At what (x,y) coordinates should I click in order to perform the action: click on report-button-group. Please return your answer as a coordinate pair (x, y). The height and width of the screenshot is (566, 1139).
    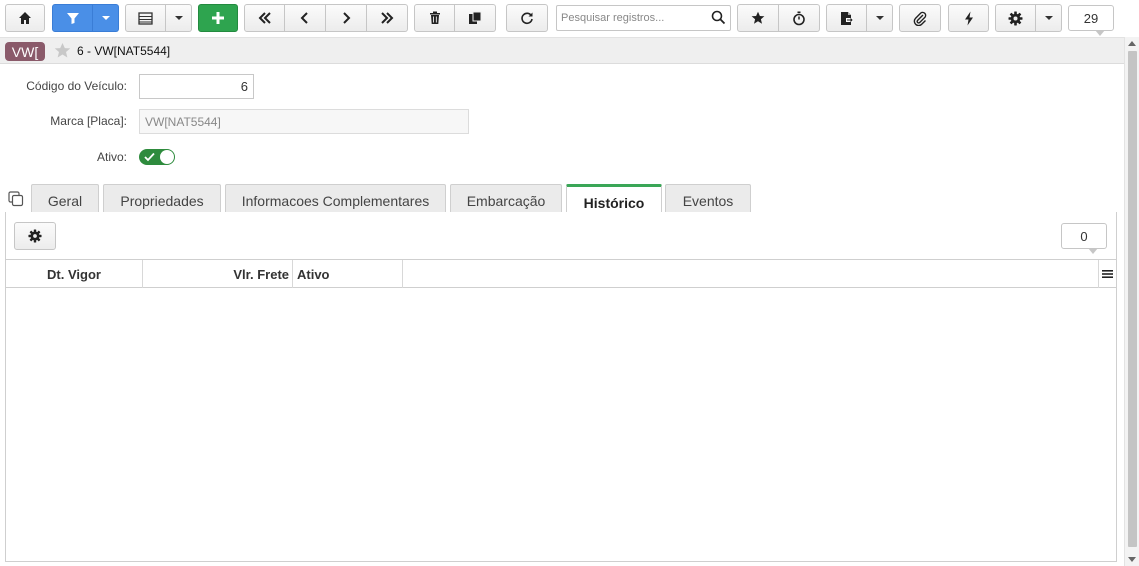
    Looking at the image, I should click on (859, 18).